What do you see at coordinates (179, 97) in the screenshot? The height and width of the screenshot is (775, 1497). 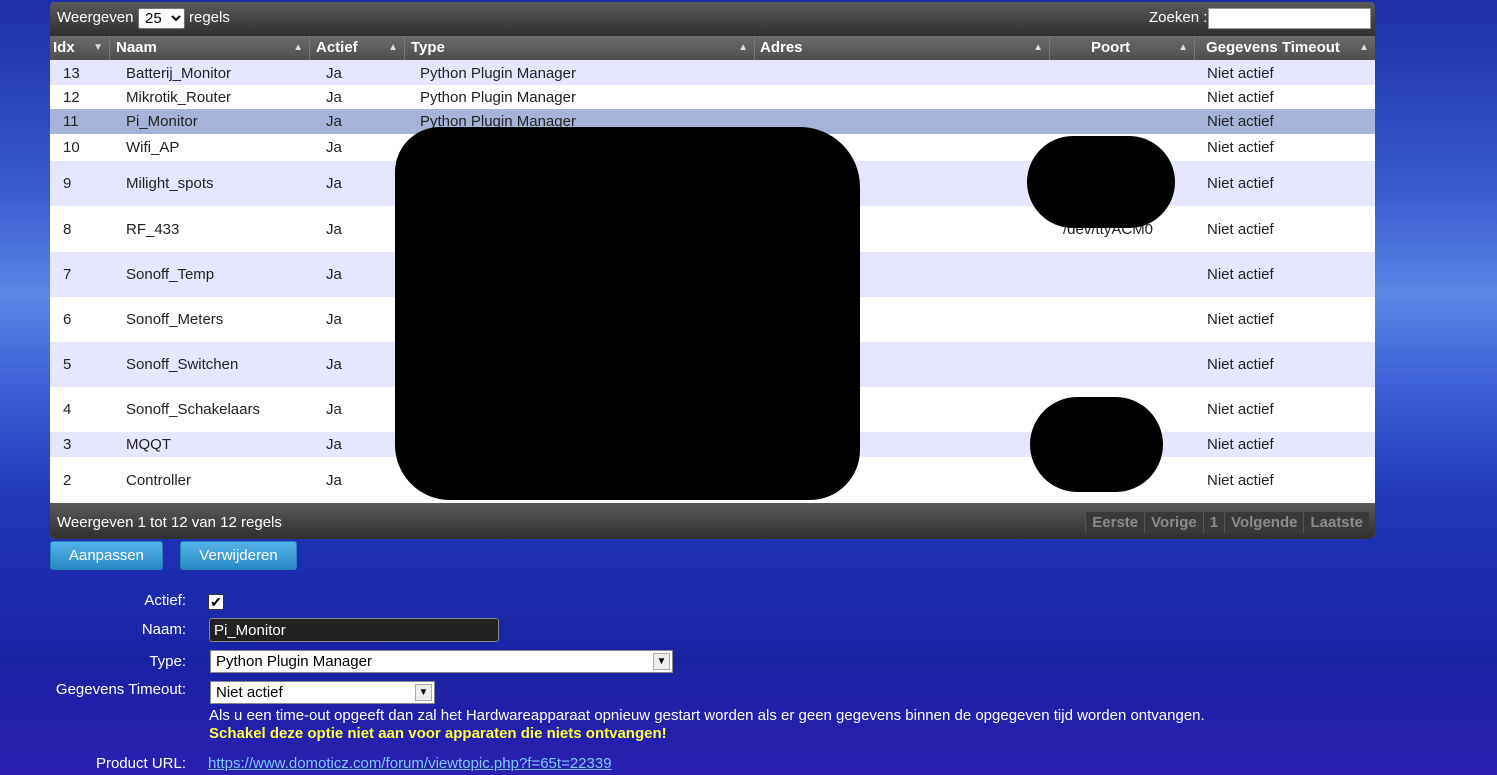 I see `cell-naam: Mikrotik_Router` at bounding box center [179, 97].